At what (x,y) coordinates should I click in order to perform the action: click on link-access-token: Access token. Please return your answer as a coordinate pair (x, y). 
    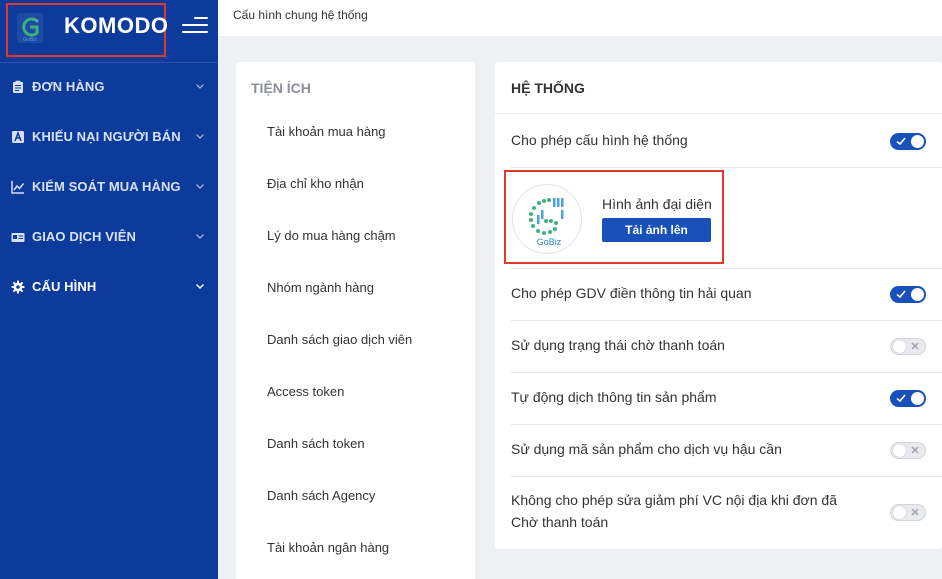
    Looking at the image, I should click on (305, 391).